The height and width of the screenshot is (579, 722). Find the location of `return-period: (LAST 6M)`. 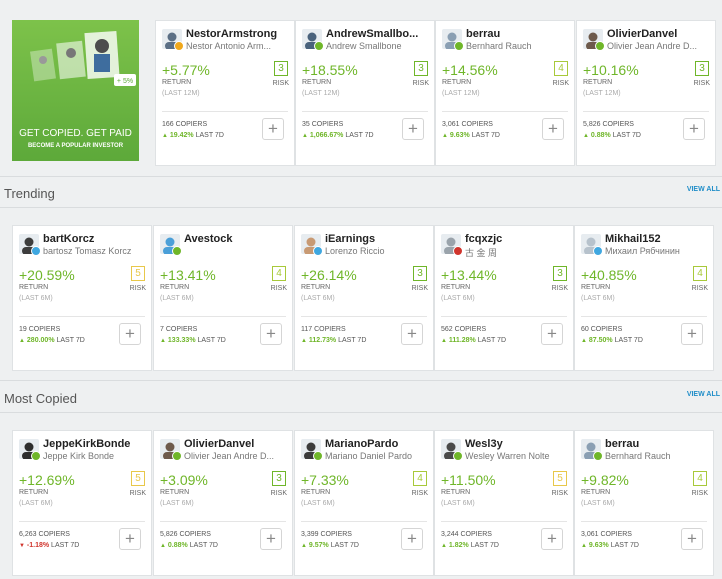

return-period: (LAST 6M) is located at coordinates (458, 298).